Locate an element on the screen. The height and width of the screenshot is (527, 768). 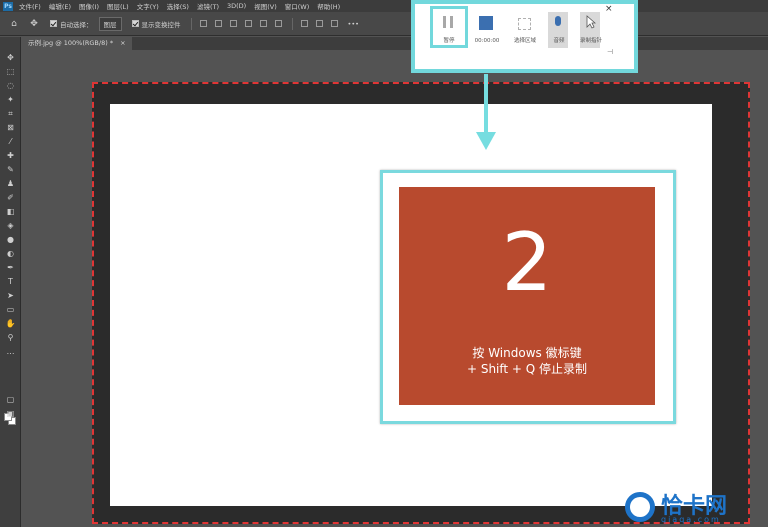
stop-button: 00:00:00 is located at coordinates (487, 32).